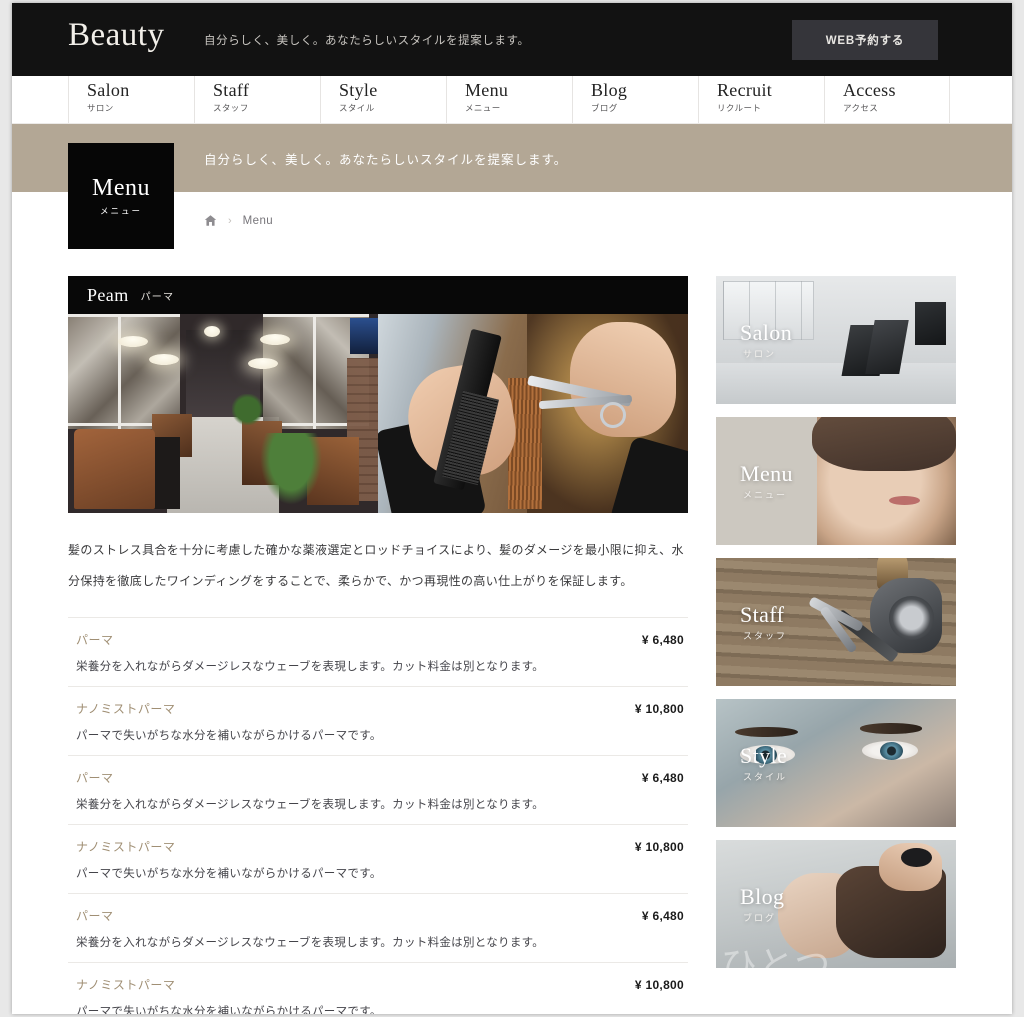 This screenshot has width=1024, height=1017. I want to click on sidebar-card-blog: ひとつ Blog ブログ, so click(836, 904).